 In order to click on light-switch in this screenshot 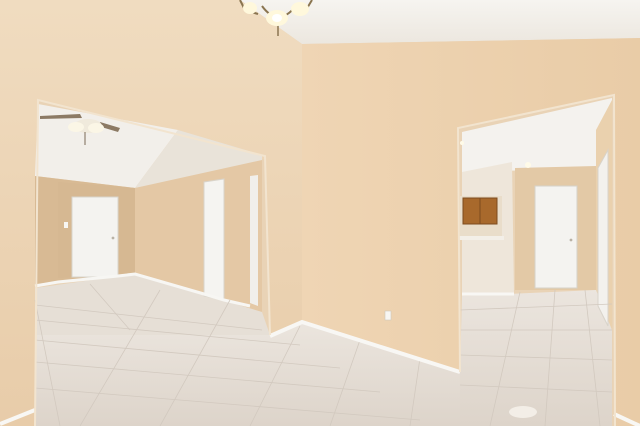, I will do `click(66, 225)`.